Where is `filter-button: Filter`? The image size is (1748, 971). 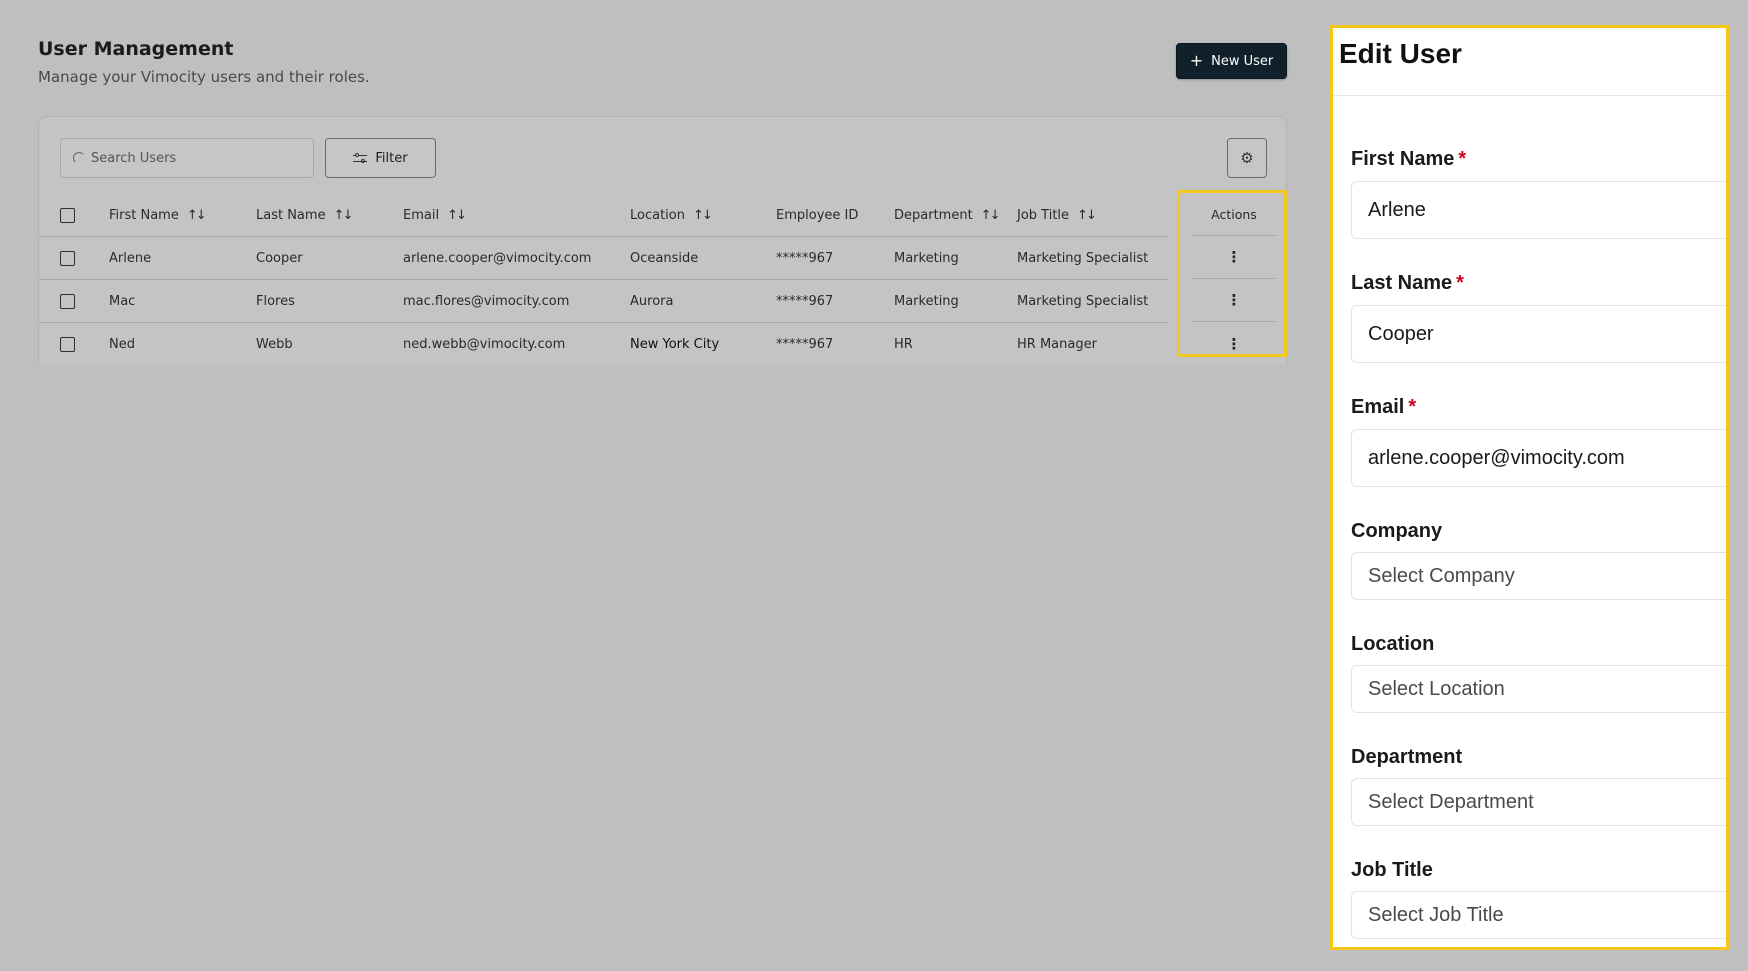
filter-button: Filter is located at coordinates (380, 158).